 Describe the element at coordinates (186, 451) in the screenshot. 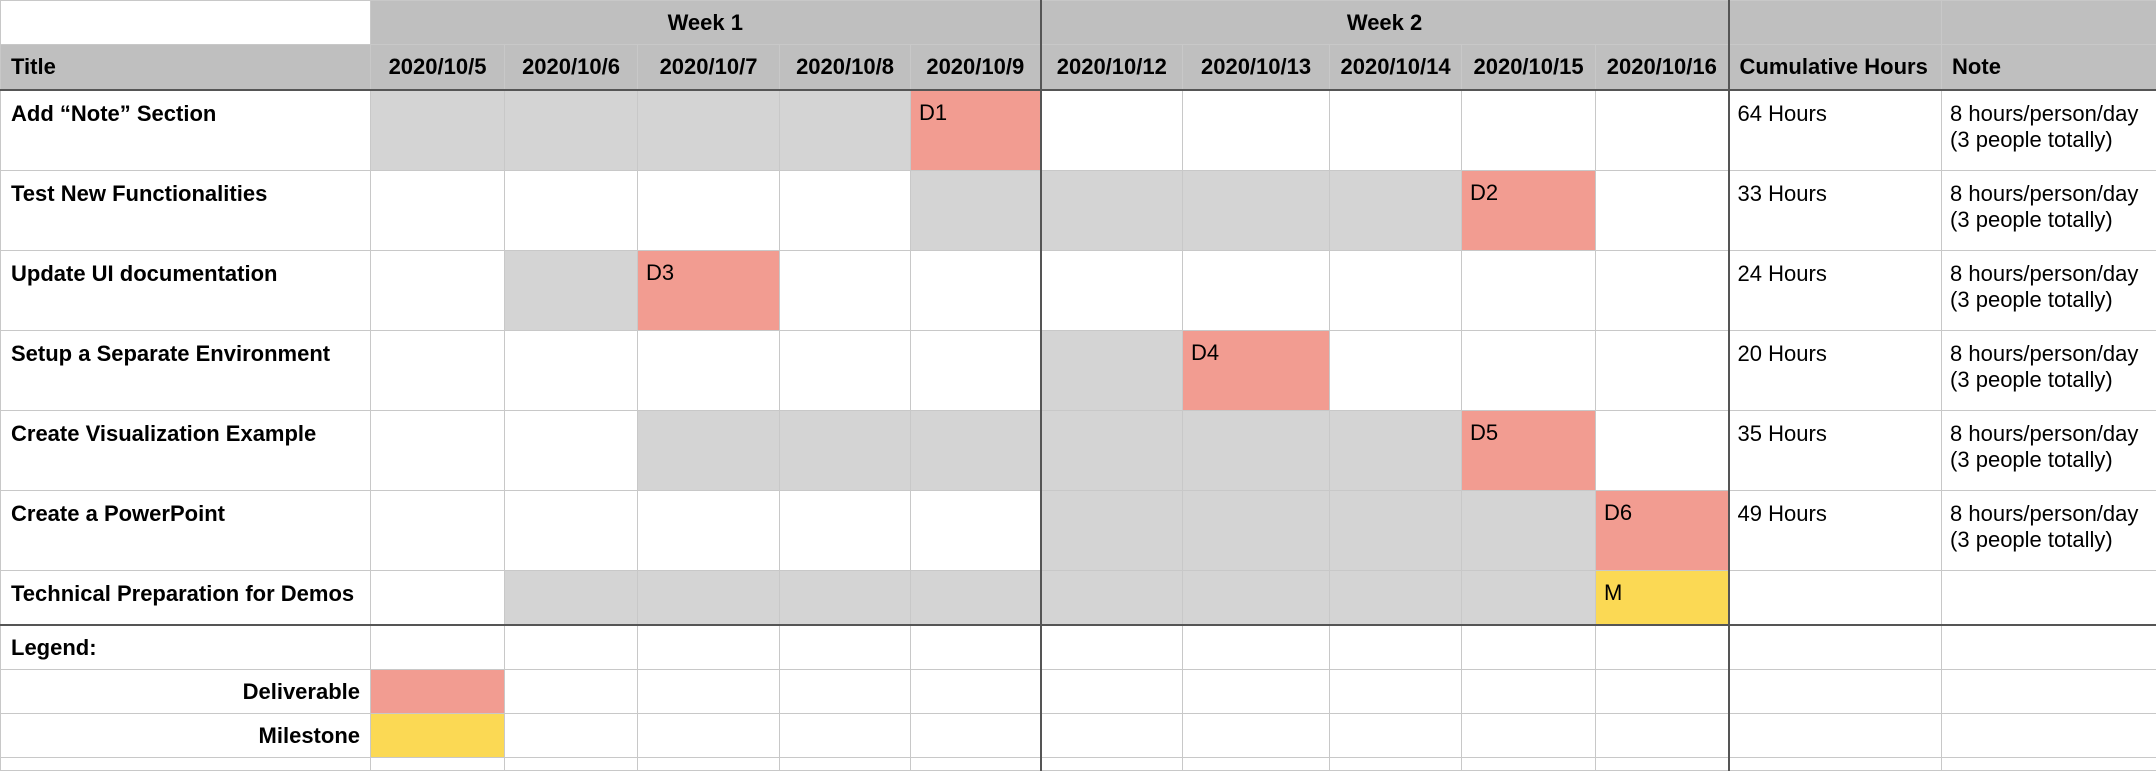

I see `task-title: Create Visualization Example` at that location.